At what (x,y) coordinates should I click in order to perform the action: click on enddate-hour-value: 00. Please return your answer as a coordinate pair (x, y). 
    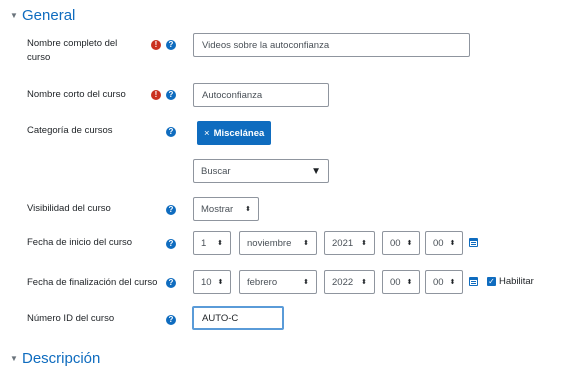
    Looking at the image, I should click on (395, 282).